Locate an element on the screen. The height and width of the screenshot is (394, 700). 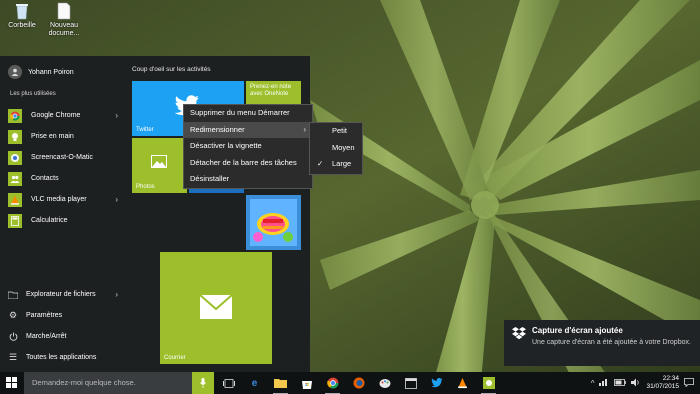
tile-label: Photos is located at coordinates (145, 187).